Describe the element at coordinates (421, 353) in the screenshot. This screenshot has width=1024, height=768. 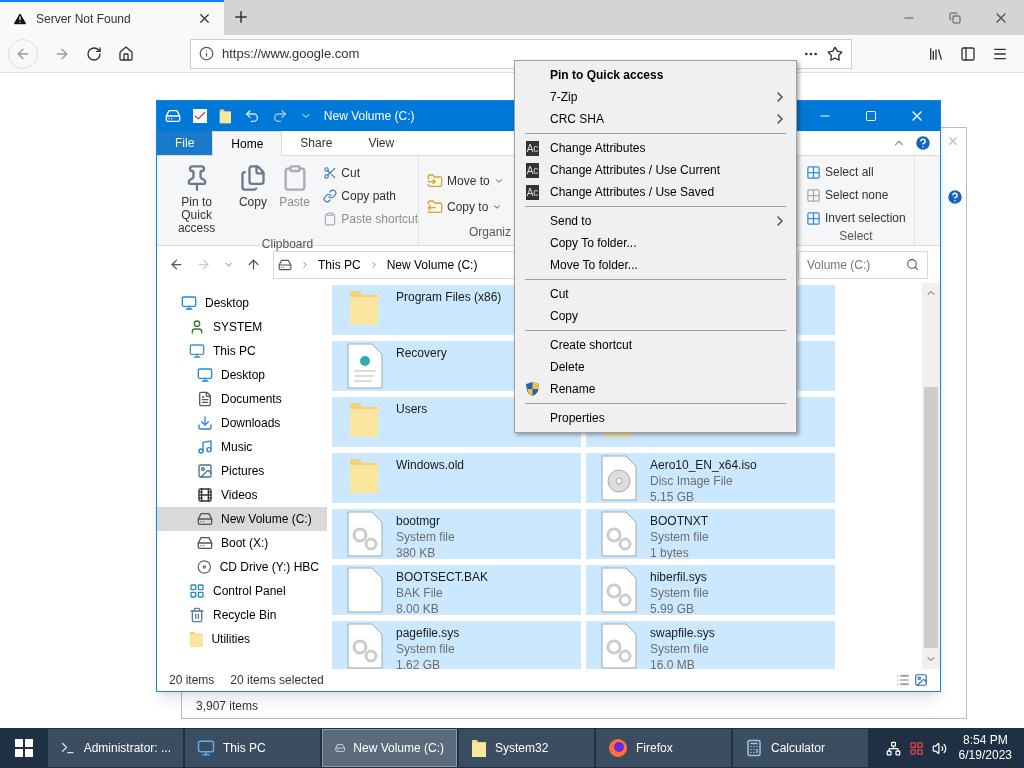
I see `file-name: Recovery` at that location.